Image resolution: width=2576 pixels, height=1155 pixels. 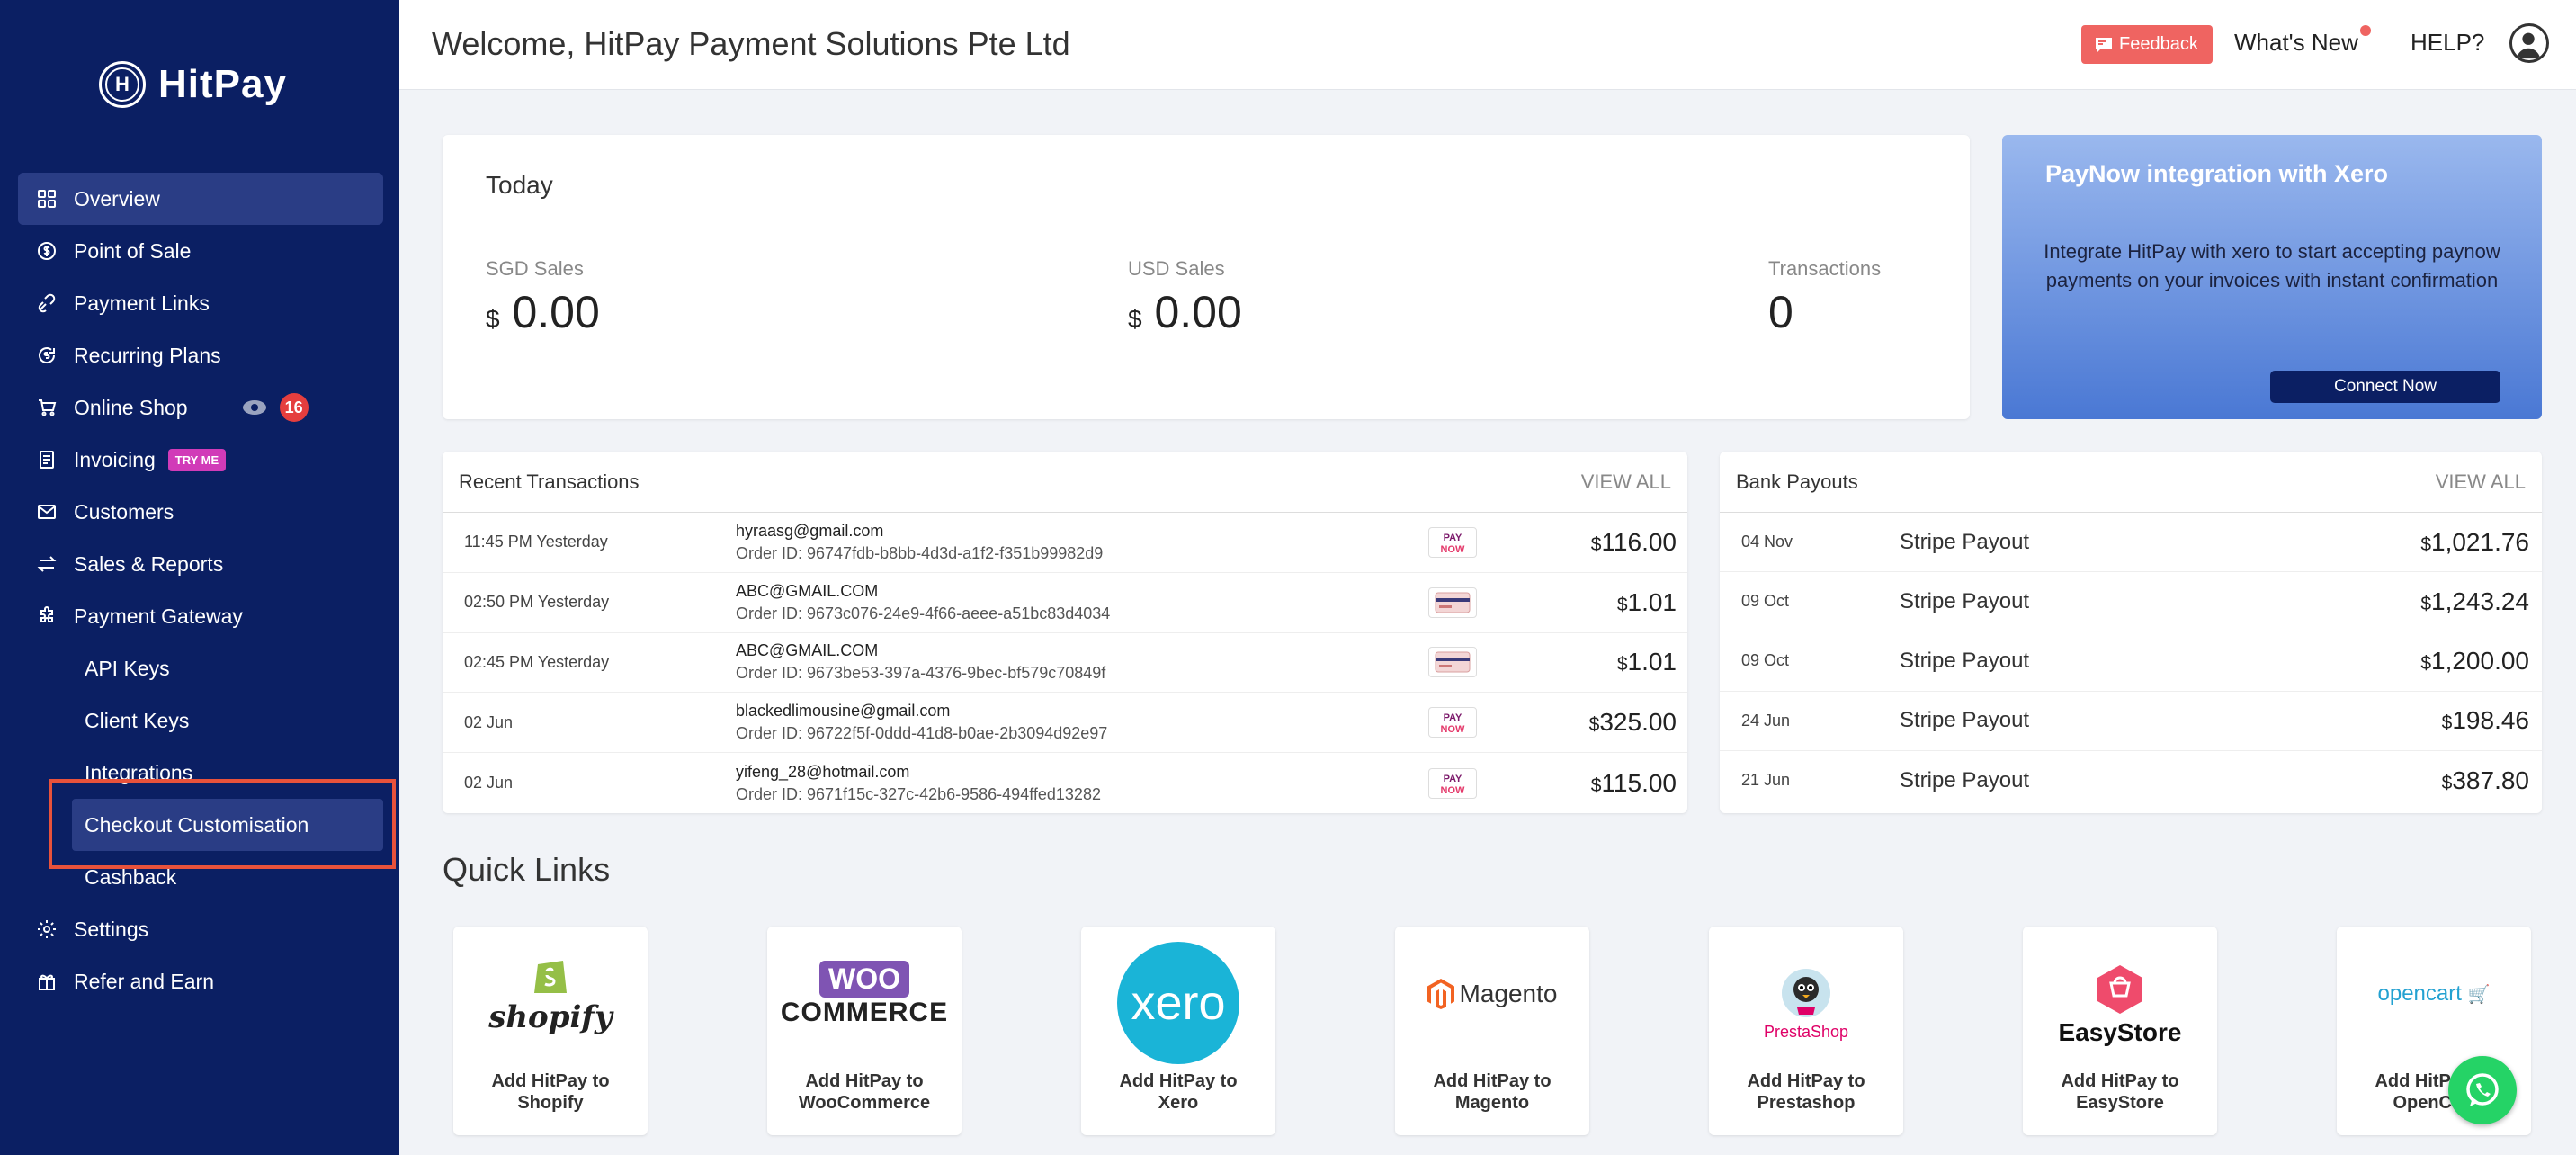 I want to click on payout-row: 24 Jun Stripe Payout $198.46, so click(x=2131, y=721).